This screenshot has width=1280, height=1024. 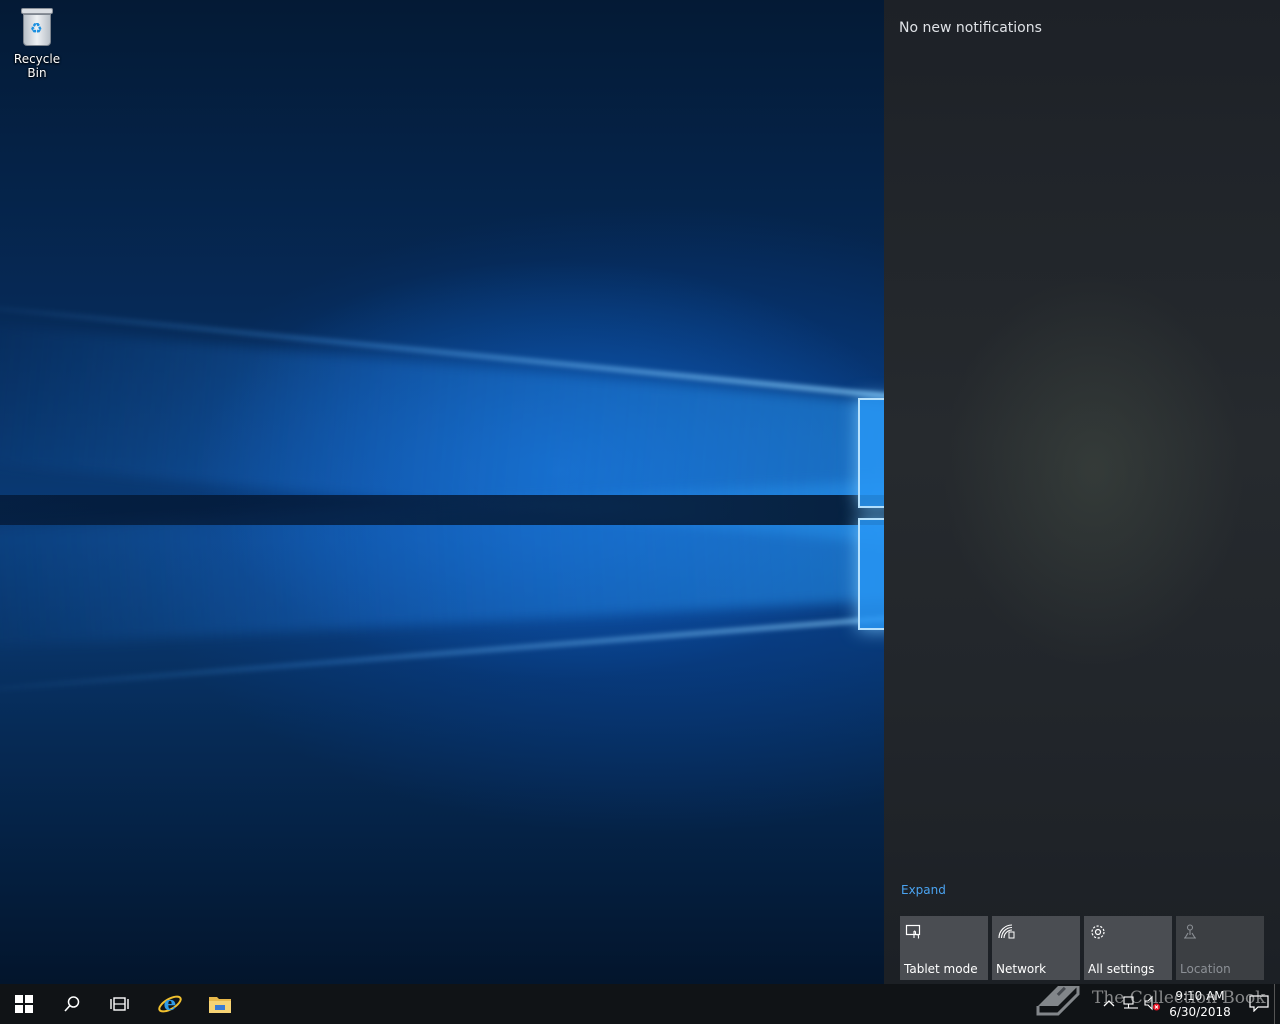 What do you see at coordinates (1259, 1003) in the screenshot?
I see `notification-icon` at bounding box center [1259, 1003].